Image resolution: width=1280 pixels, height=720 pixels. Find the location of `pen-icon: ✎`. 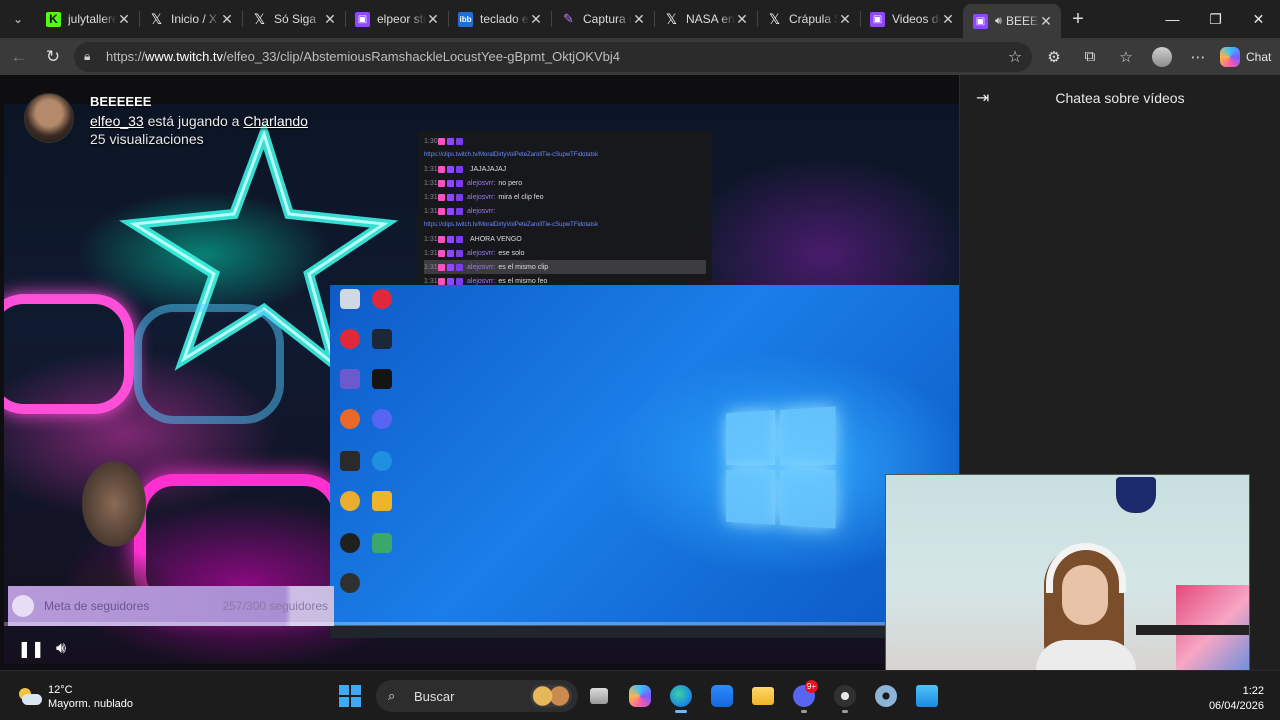

pen-icon: ✎ is located at coordinates (568, 18).